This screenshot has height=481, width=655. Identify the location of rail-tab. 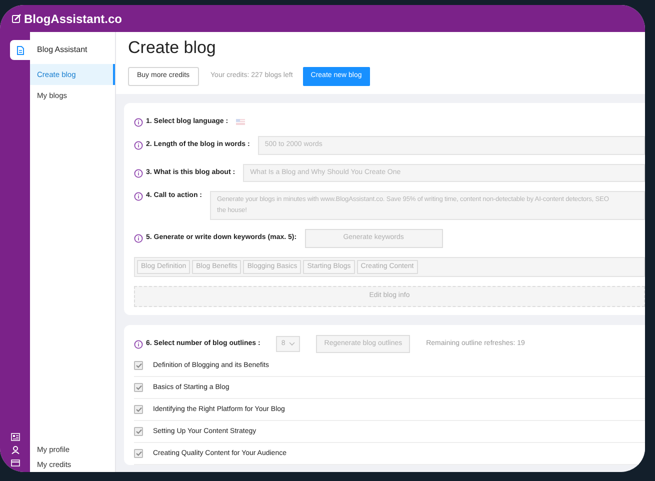
(20, 50).